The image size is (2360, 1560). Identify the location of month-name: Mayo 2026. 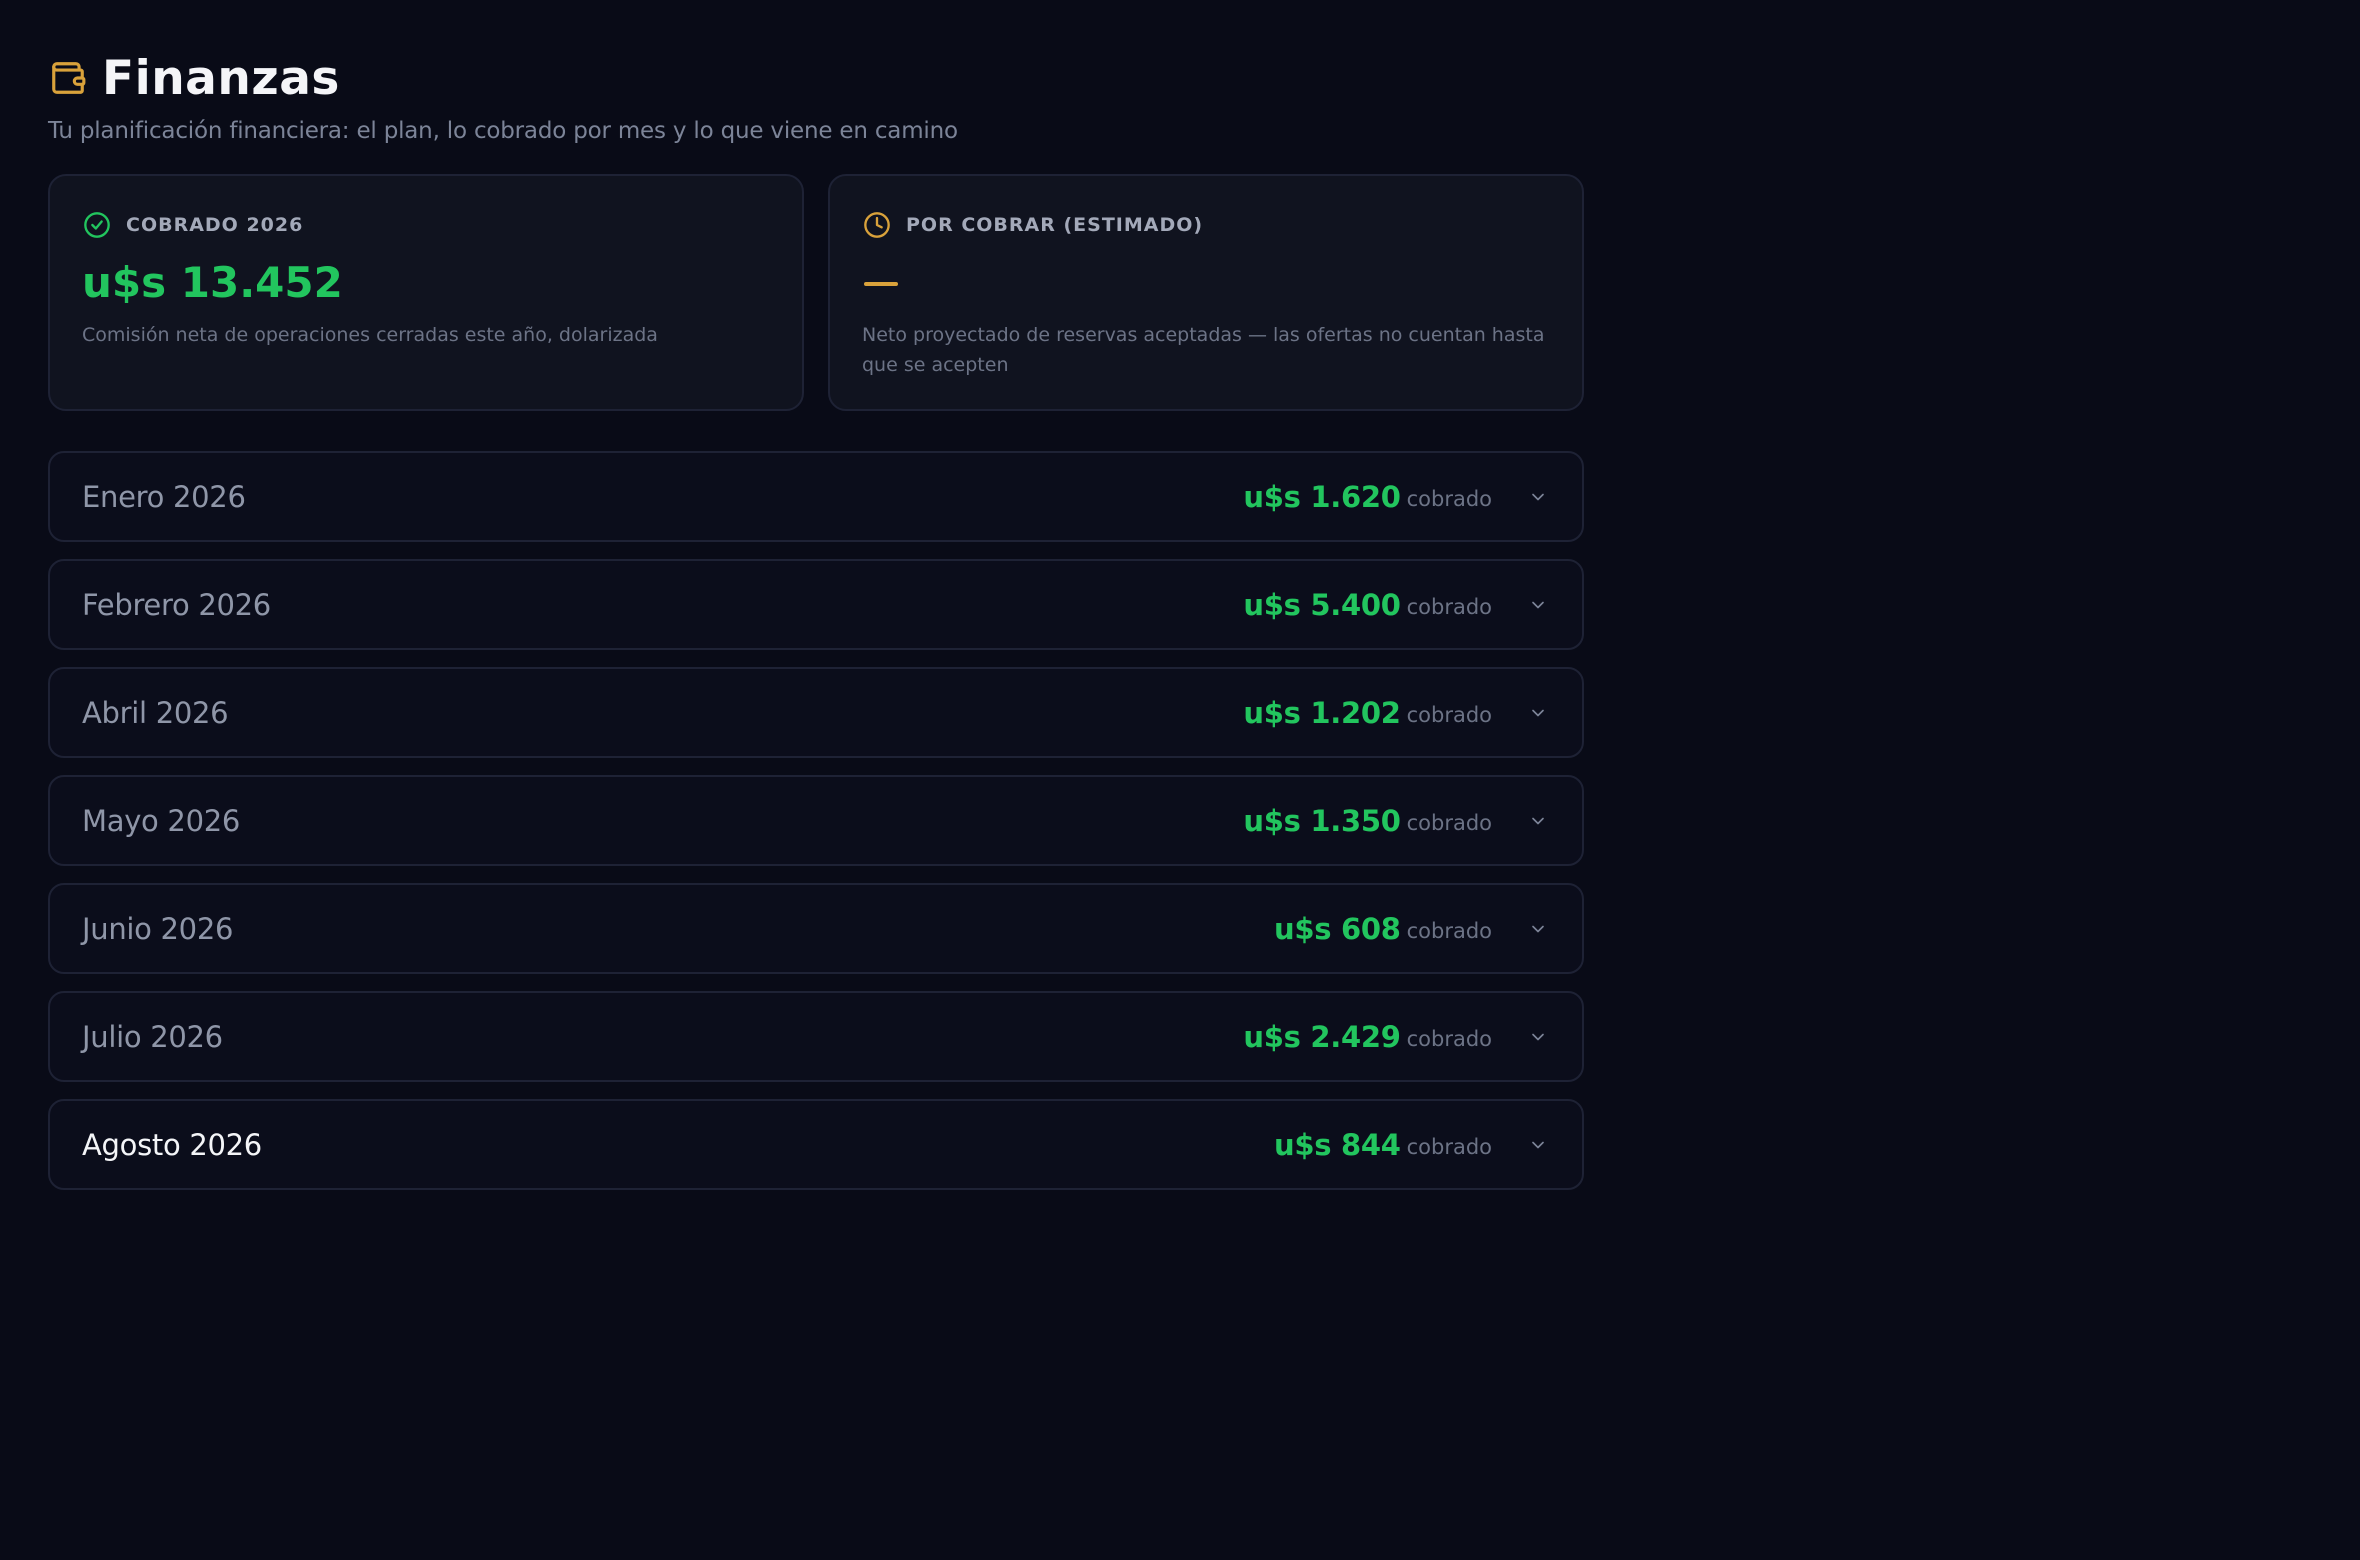
(161, 820).